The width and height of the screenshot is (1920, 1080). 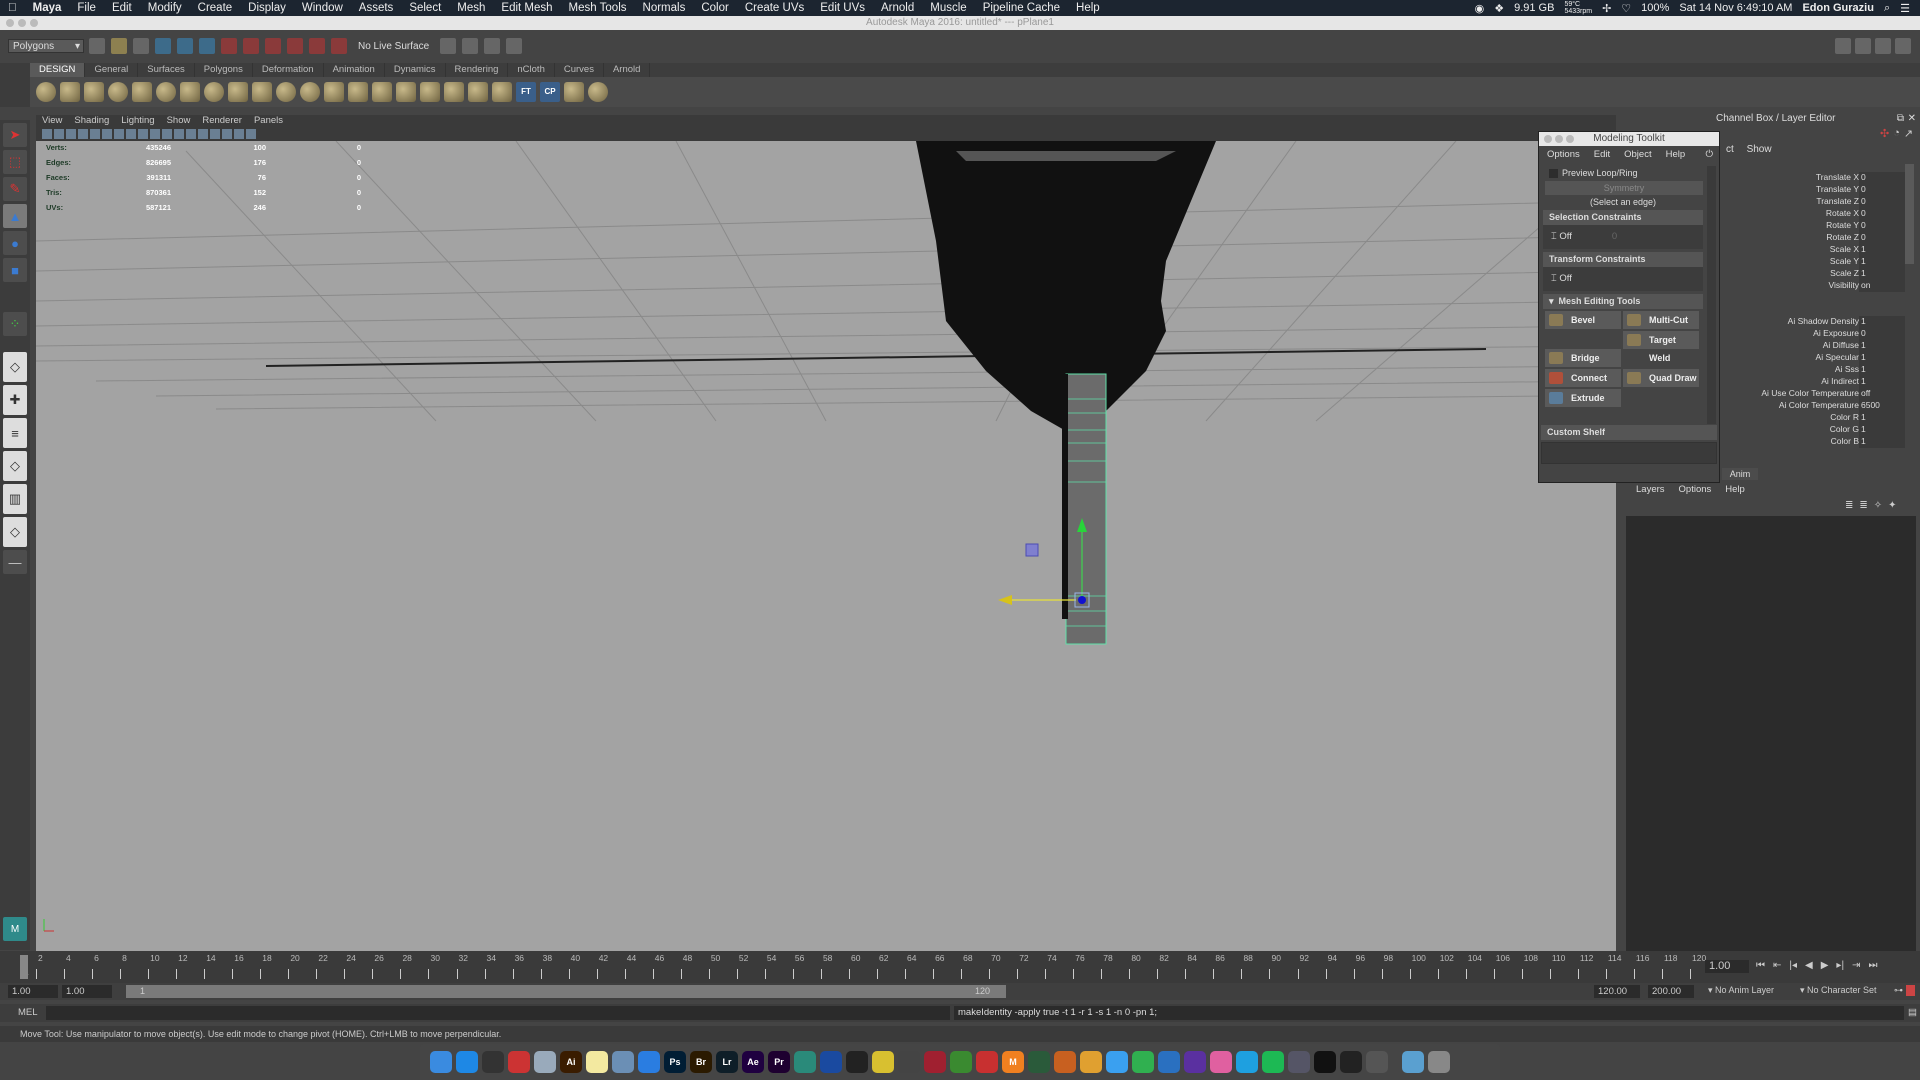 What do you see at coordinates (1898, 990) in the screenshot?
I see `auto-key-icon: ⊶` at bounding box center [1898, 990].